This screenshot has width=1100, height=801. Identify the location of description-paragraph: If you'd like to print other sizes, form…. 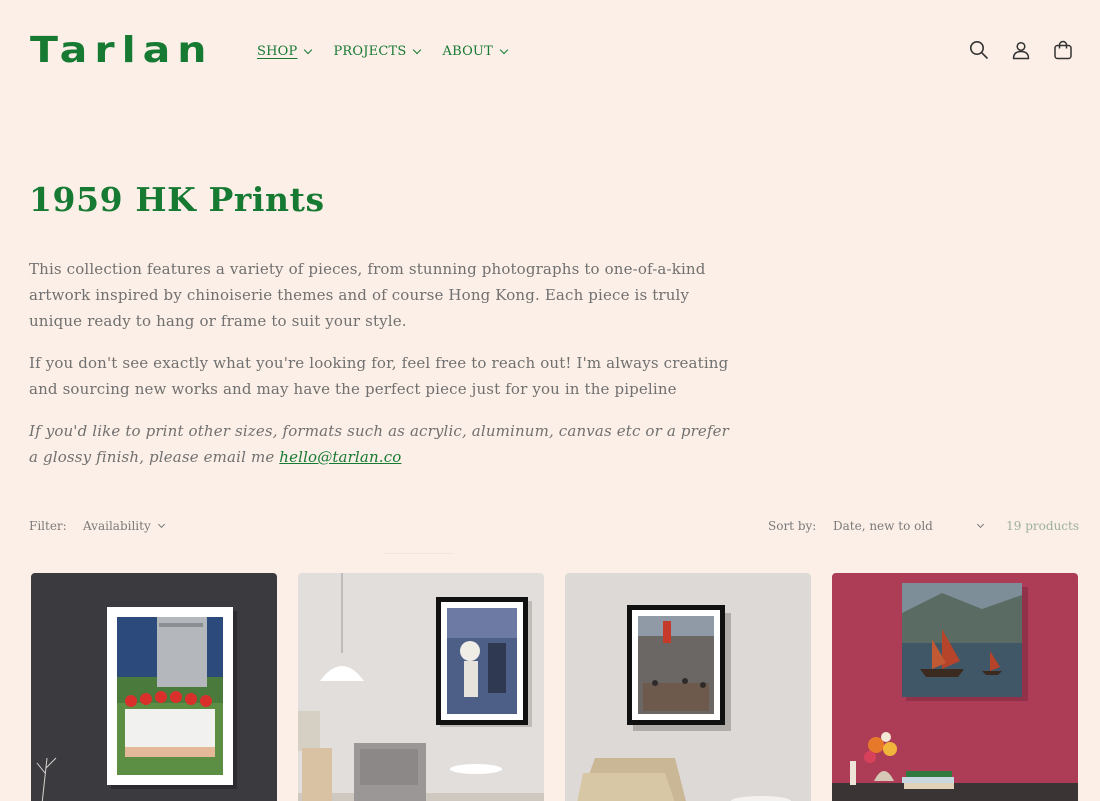
(381, 444).